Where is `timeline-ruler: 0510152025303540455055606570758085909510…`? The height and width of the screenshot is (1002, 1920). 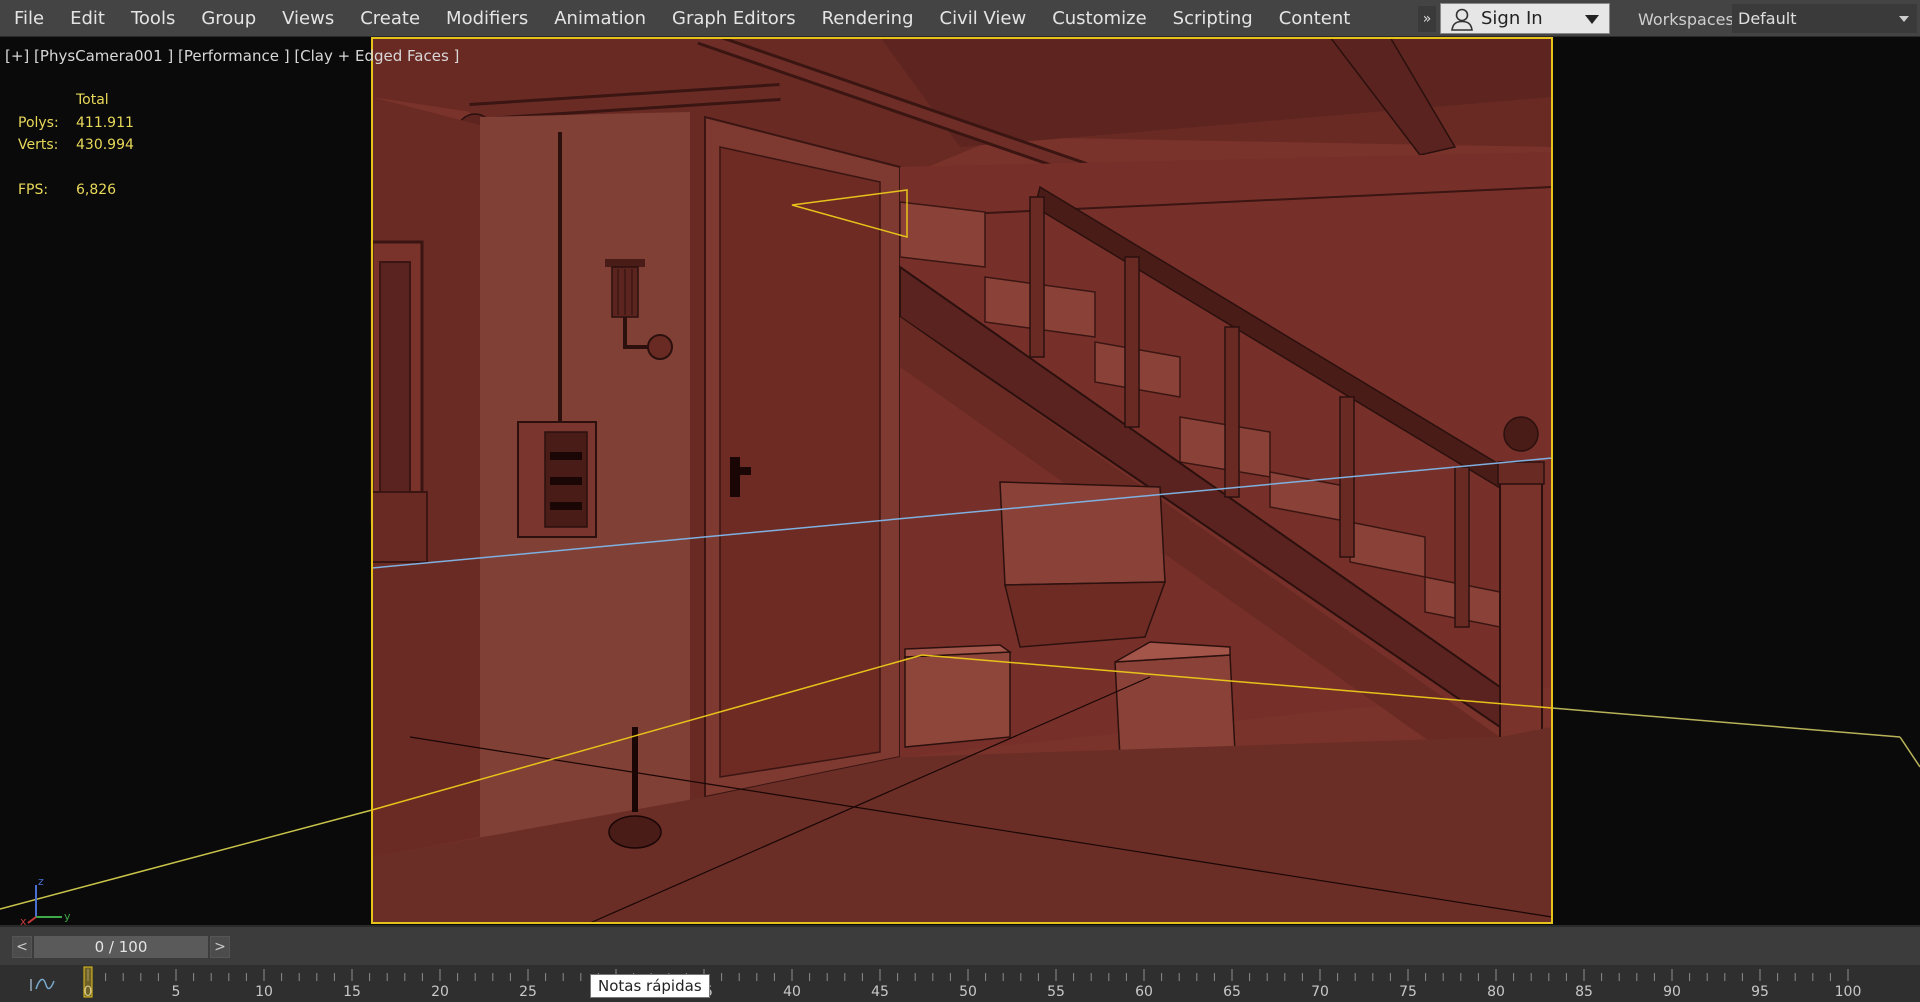 timeline-ruler: 0510152025303540455055606570758085909510… is located at coordinates (960, 983).